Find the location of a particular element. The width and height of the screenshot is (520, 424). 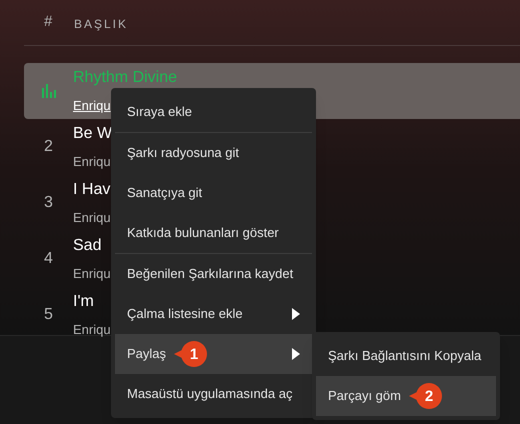

track-number: 4 is located at coordinates (48, 259).